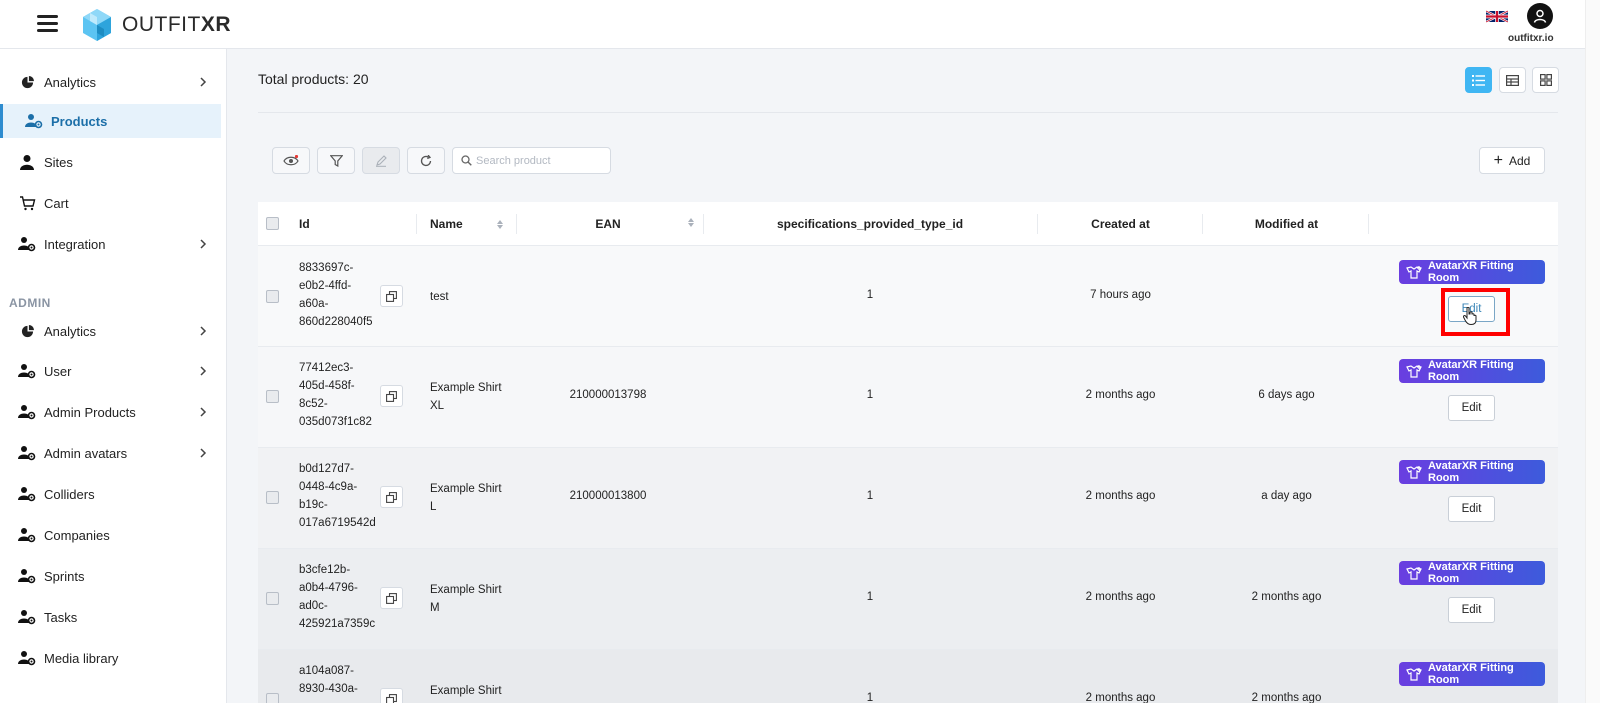 The image size is (1600, 703). I want to click on sidebar-item-media-library: Media library, so click(110, 658).